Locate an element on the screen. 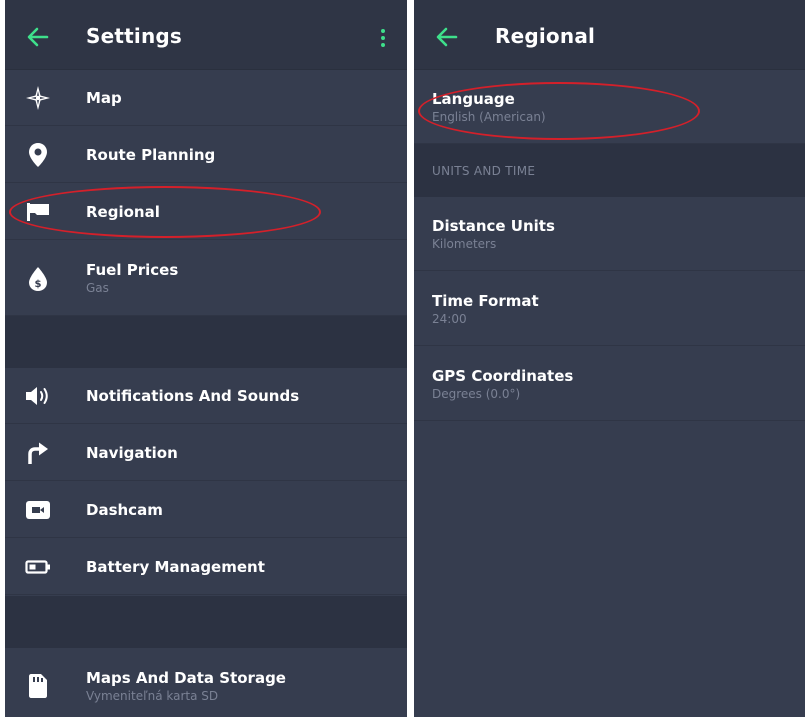 Image resolution: width=805 pixels, height=717 pixels. settings-item-label: Dashcam is located at coordinates (124, 510).